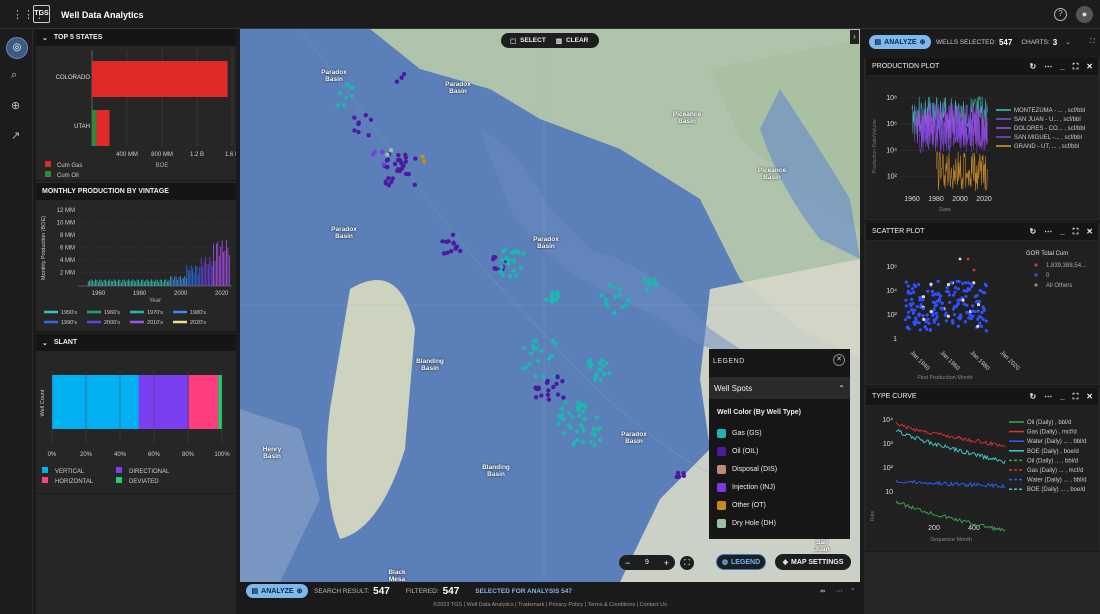  Describe the element at coordinates (14, 75) in the screenshot. I see `search-icon: ⌕` at that location.